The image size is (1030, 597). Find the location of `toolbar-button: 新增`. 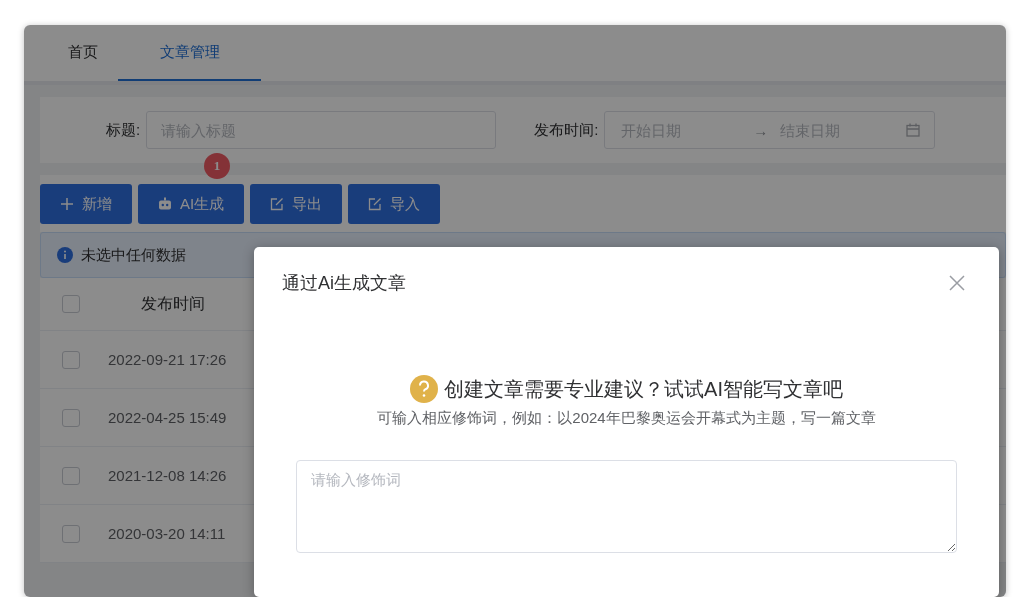

toolbar-button: 新增 is located at coordinates (86, 204).